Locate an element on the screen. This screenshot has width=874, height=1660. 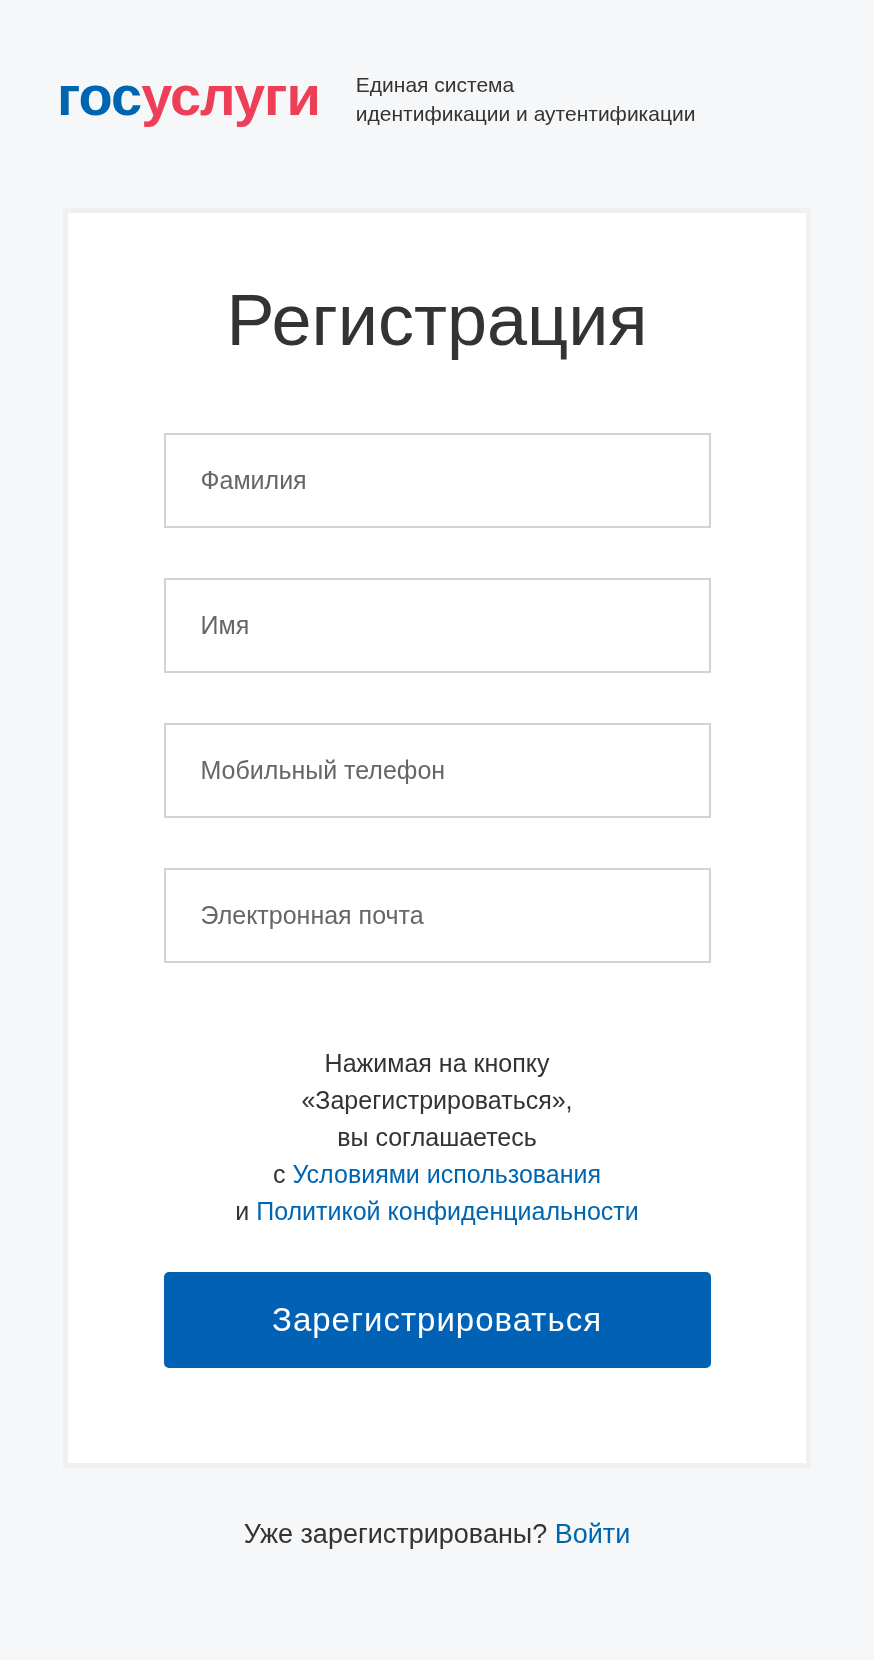
tagline: Единая система идентификации и аутентификации is located at coordinates (525, 99).